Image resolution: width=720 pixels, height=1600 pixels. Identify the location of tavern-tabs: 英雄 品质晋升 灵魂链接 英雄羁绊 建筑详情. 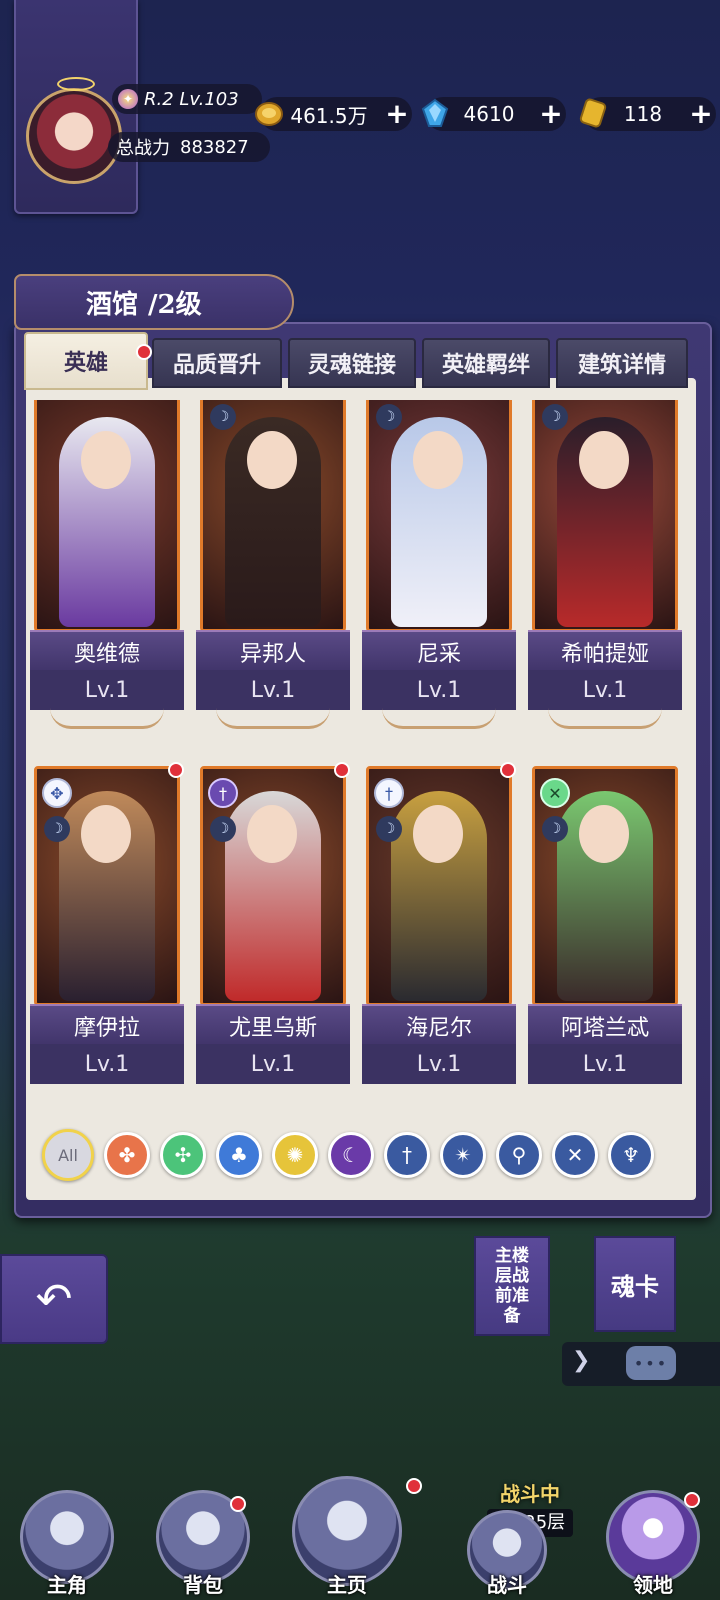
(360, 362).